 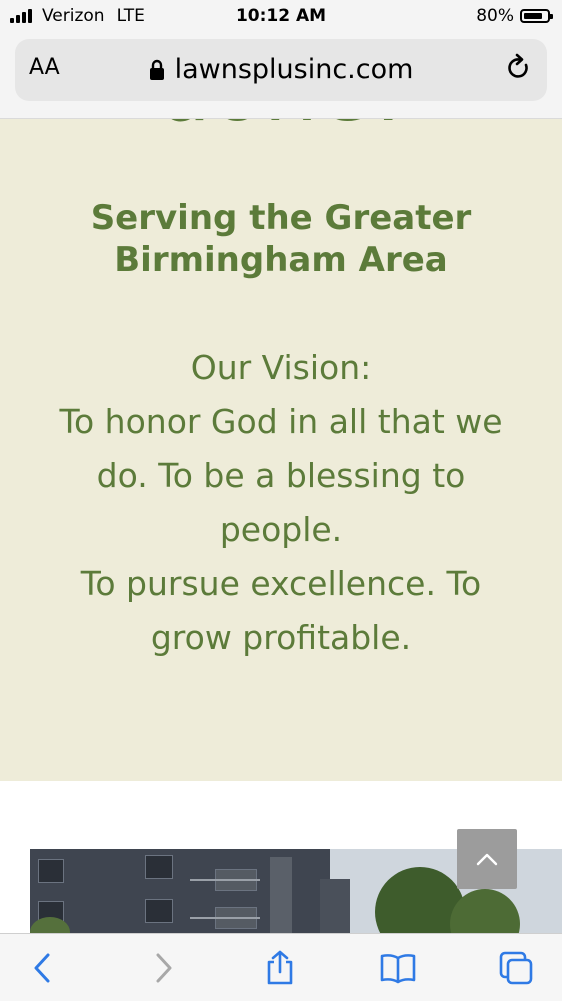 What do you see at coordinates (281, 637) in the screenshot?
I see `vision-line: grow profitable.` at bounding box center [281, 637].